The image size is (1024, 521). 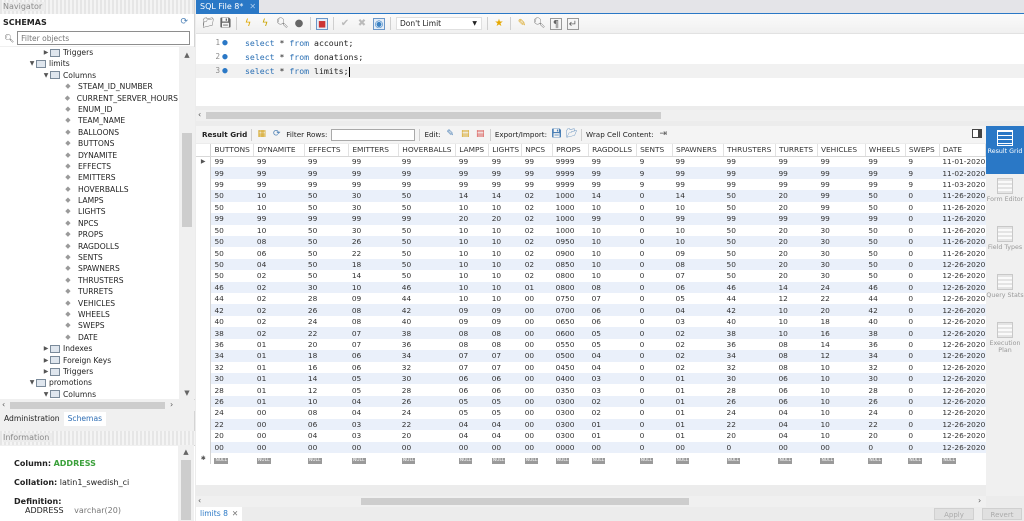 What do you see at coordinates (465, 134) in the screenshot?
I see `add-row-icon: ▤` at bounding box center [465, 134].